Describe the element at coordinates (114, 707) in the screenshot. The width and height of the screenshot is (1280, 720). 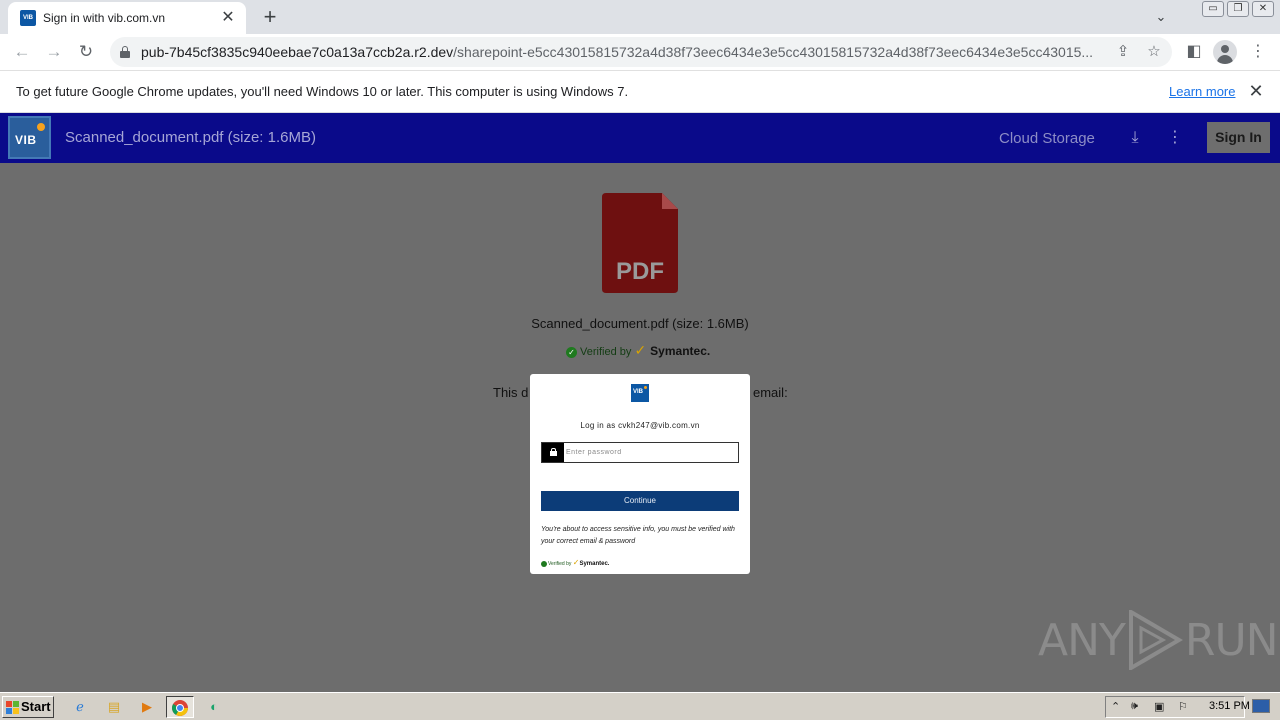
I see `file-explorer-icon: ▤` at that location.